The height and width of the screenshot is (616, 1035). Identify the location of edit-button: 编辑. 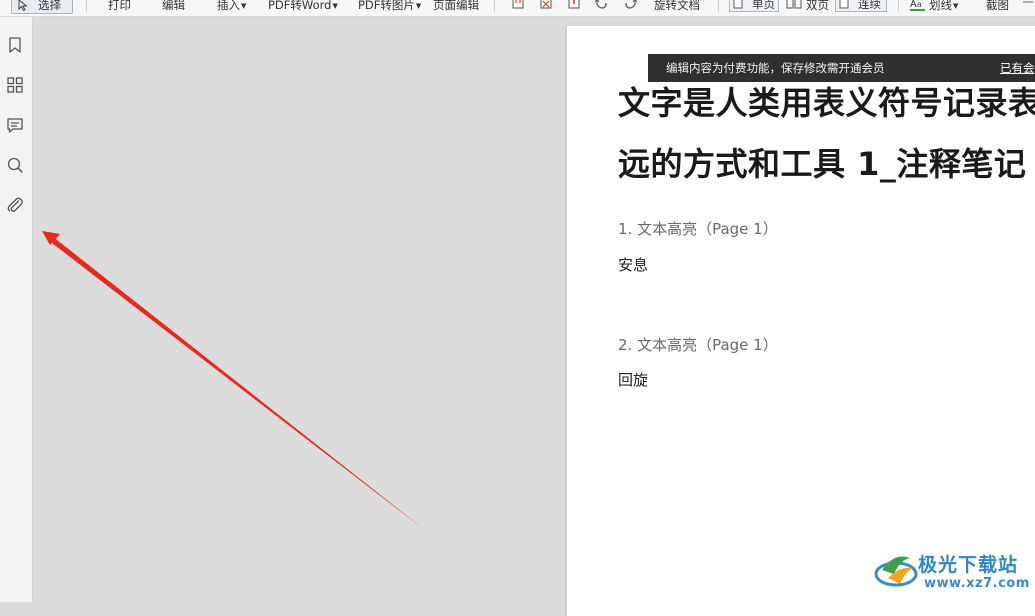
(173, 7).